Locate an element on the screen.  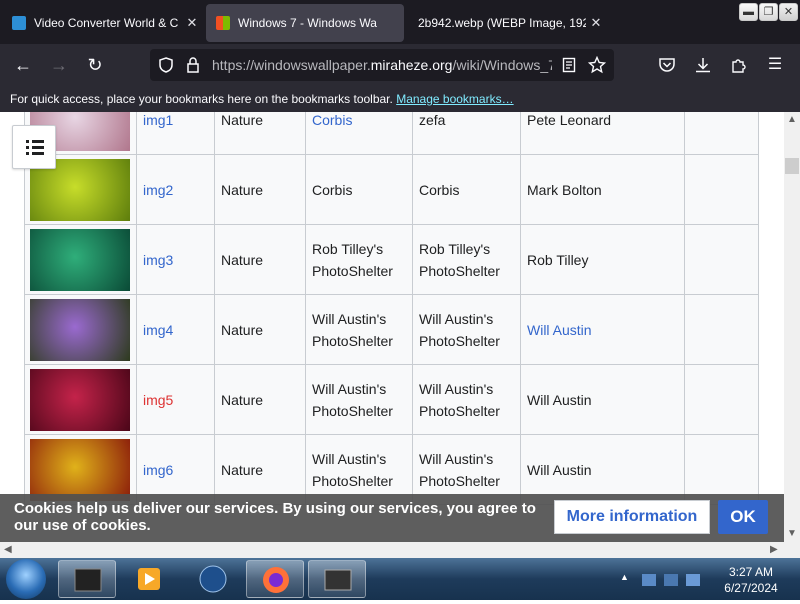
globe-app-icon is located at coordinates (213, 579).